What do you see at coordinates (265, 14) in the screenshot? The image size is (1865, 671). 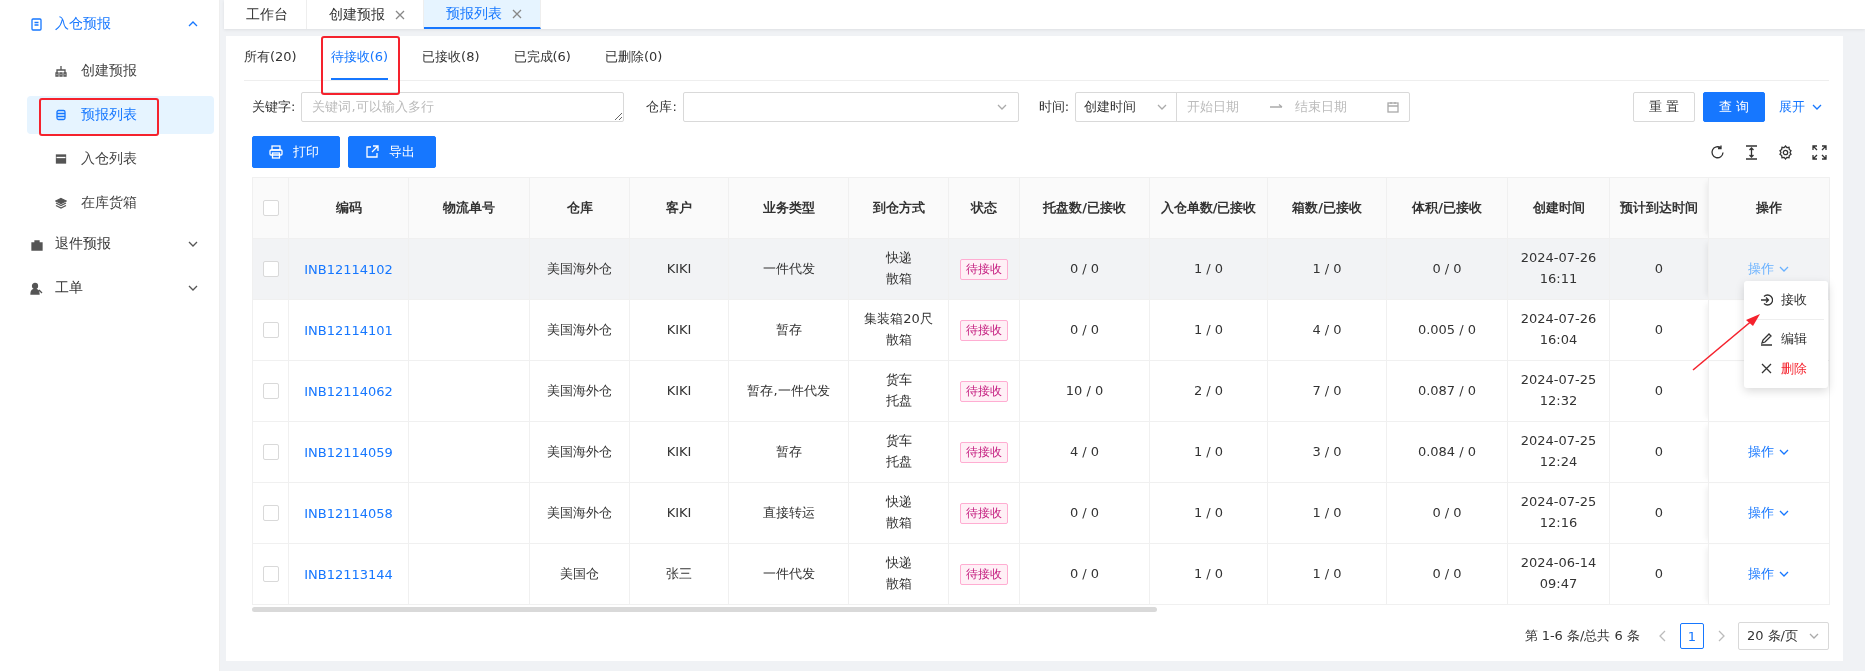 I see `page-tab: 工作台` at bounding box center [265, 14].